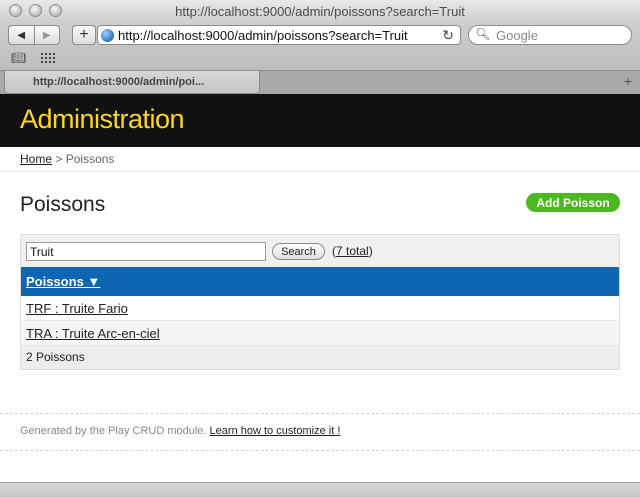 This screenshot has width=640, height=497. Describe the element at coordinates (320, 333) in the screenshot. I see `list-item: TRA : Truite Arc-en-ciel` at that location.